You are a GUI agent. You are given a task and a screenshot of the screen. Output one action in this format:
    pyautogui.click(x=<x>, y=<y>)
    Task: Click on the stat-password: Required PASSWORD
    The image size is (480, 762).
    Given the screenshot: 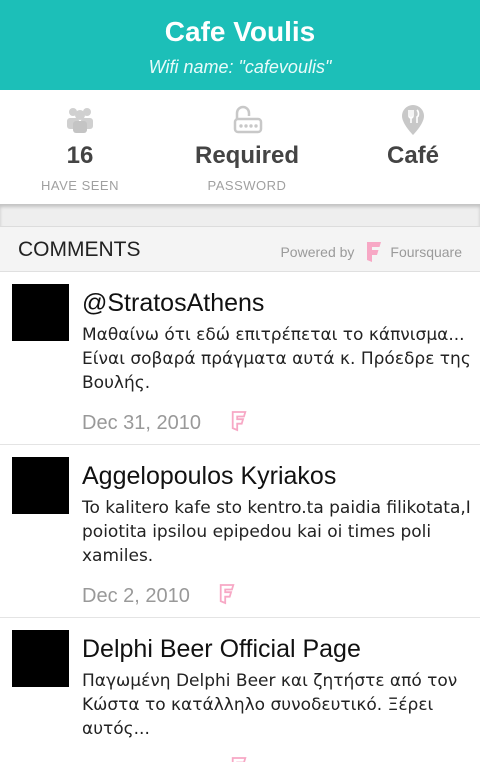 What is the action you would take?
    pyautogui.click(x=247, y=147)
    